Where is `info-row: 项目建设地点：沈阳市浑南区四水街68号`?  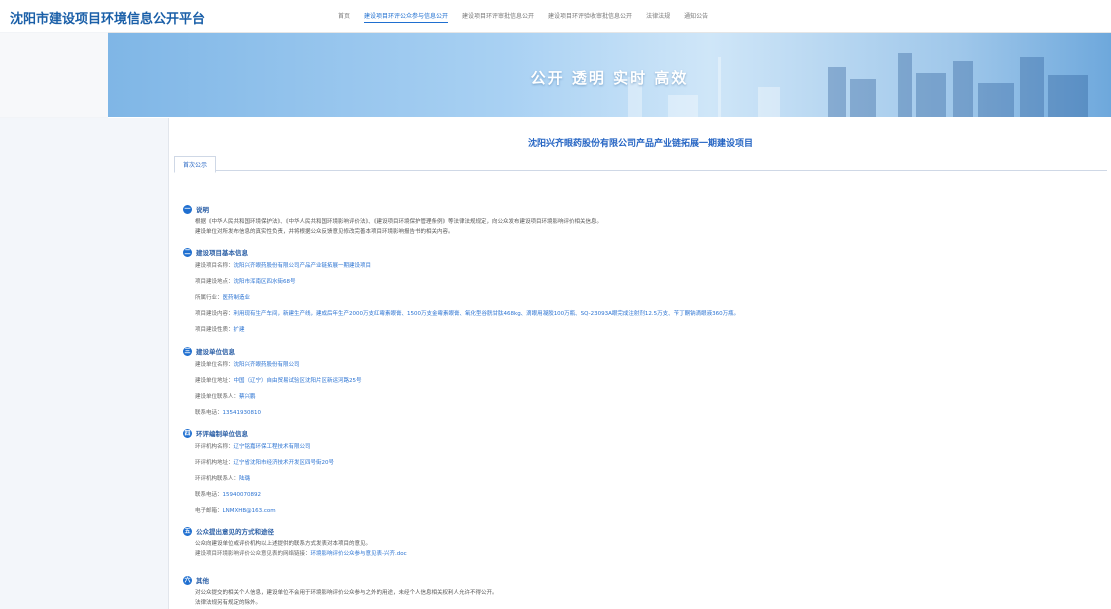 info-row: 项目建设地点：沈阳市浑南区四水街68号 is located at coordinates (245, 282).